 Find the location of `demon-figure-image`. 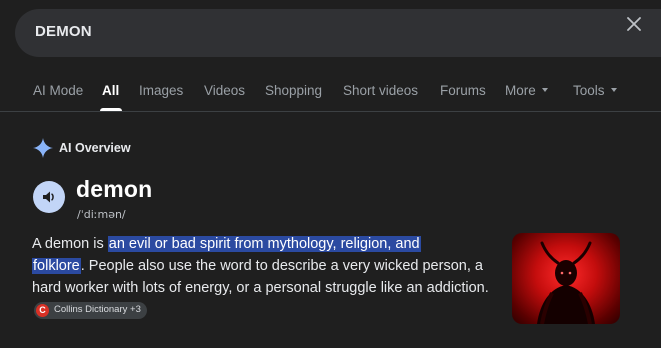

demon-figure-image is located at coordinates (566, 282).